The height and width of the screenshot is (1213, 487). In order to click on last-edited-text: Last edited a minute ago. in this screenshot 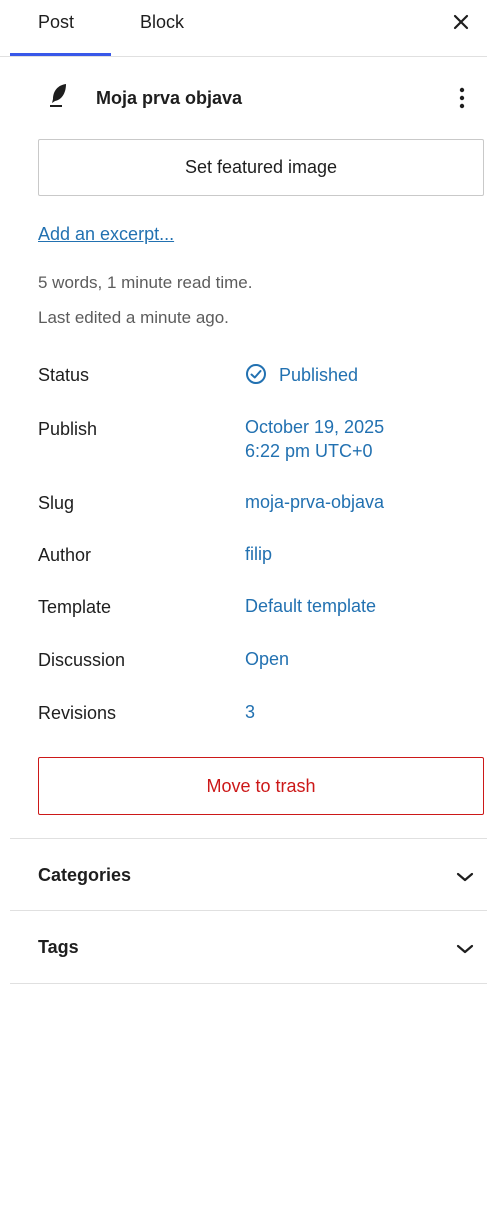, I will do `click(133, 317)`.